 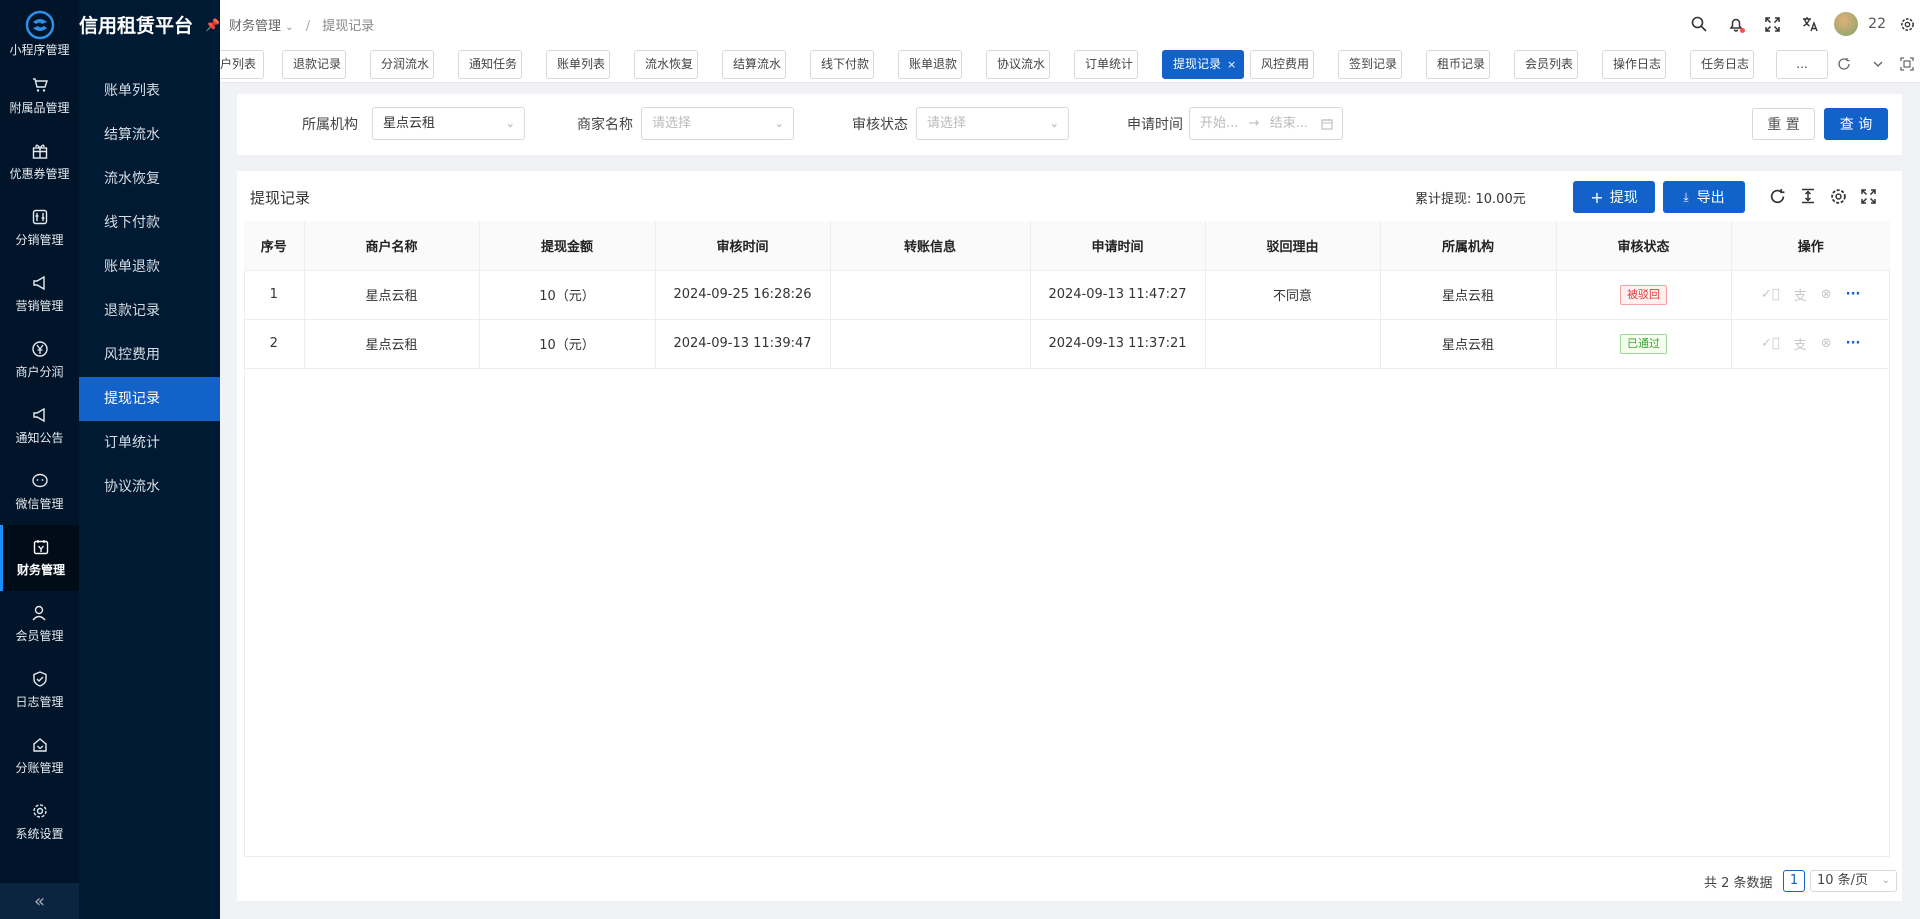 What do you see at coordinates (1877, 24) in the screenshot?
I see `username: 22` at bounding box center [1877, 24].